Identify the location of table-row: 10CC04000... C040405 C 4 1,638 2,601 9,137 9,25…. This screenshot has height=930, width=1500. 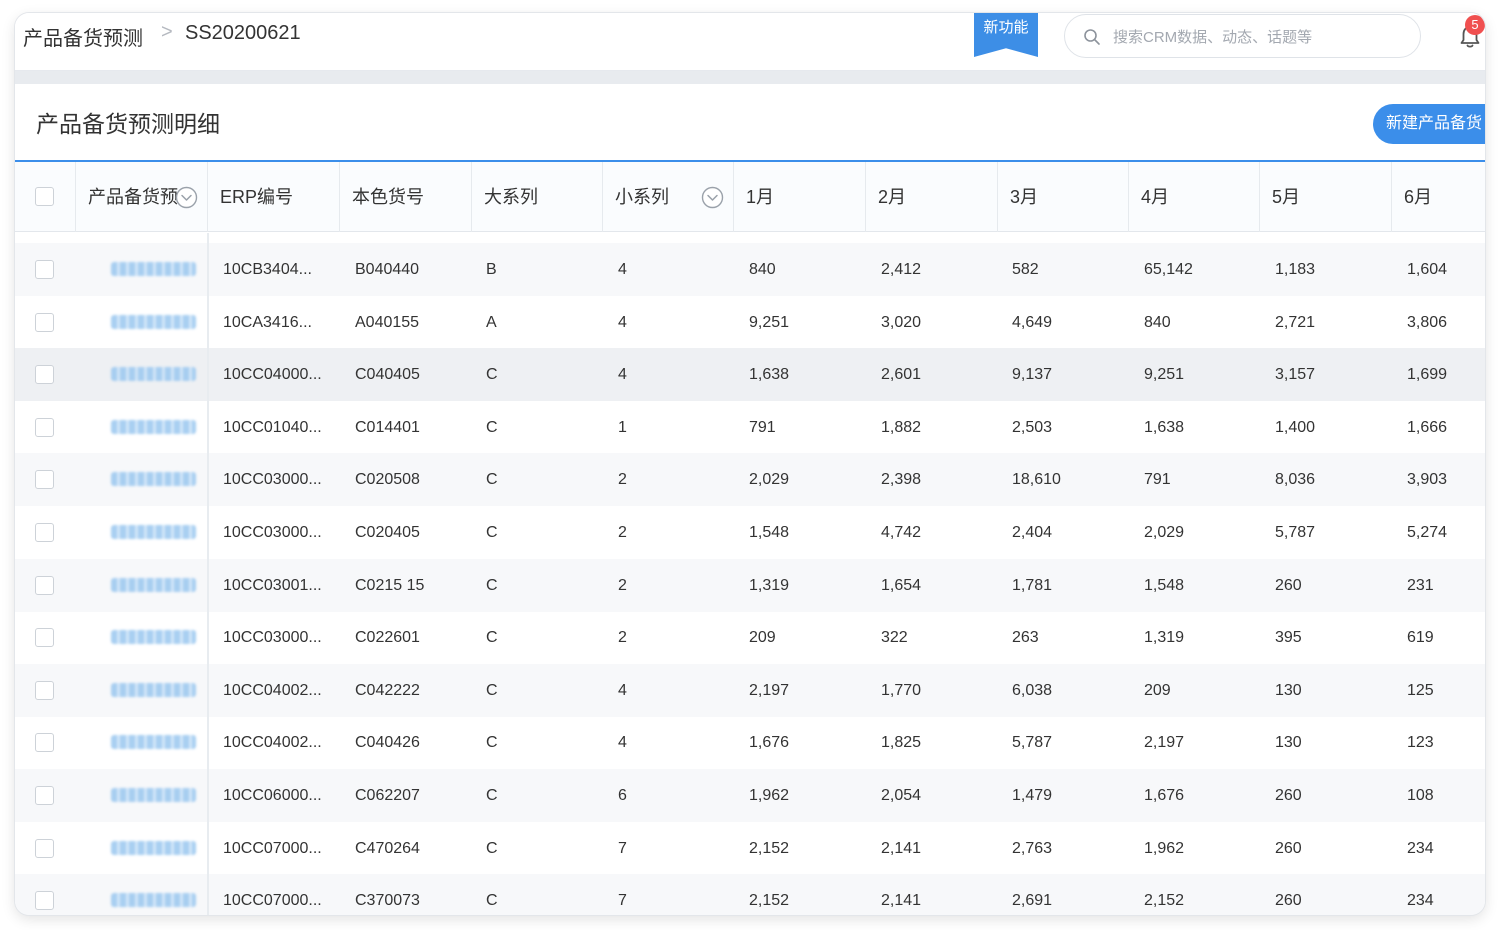
(750, 375).